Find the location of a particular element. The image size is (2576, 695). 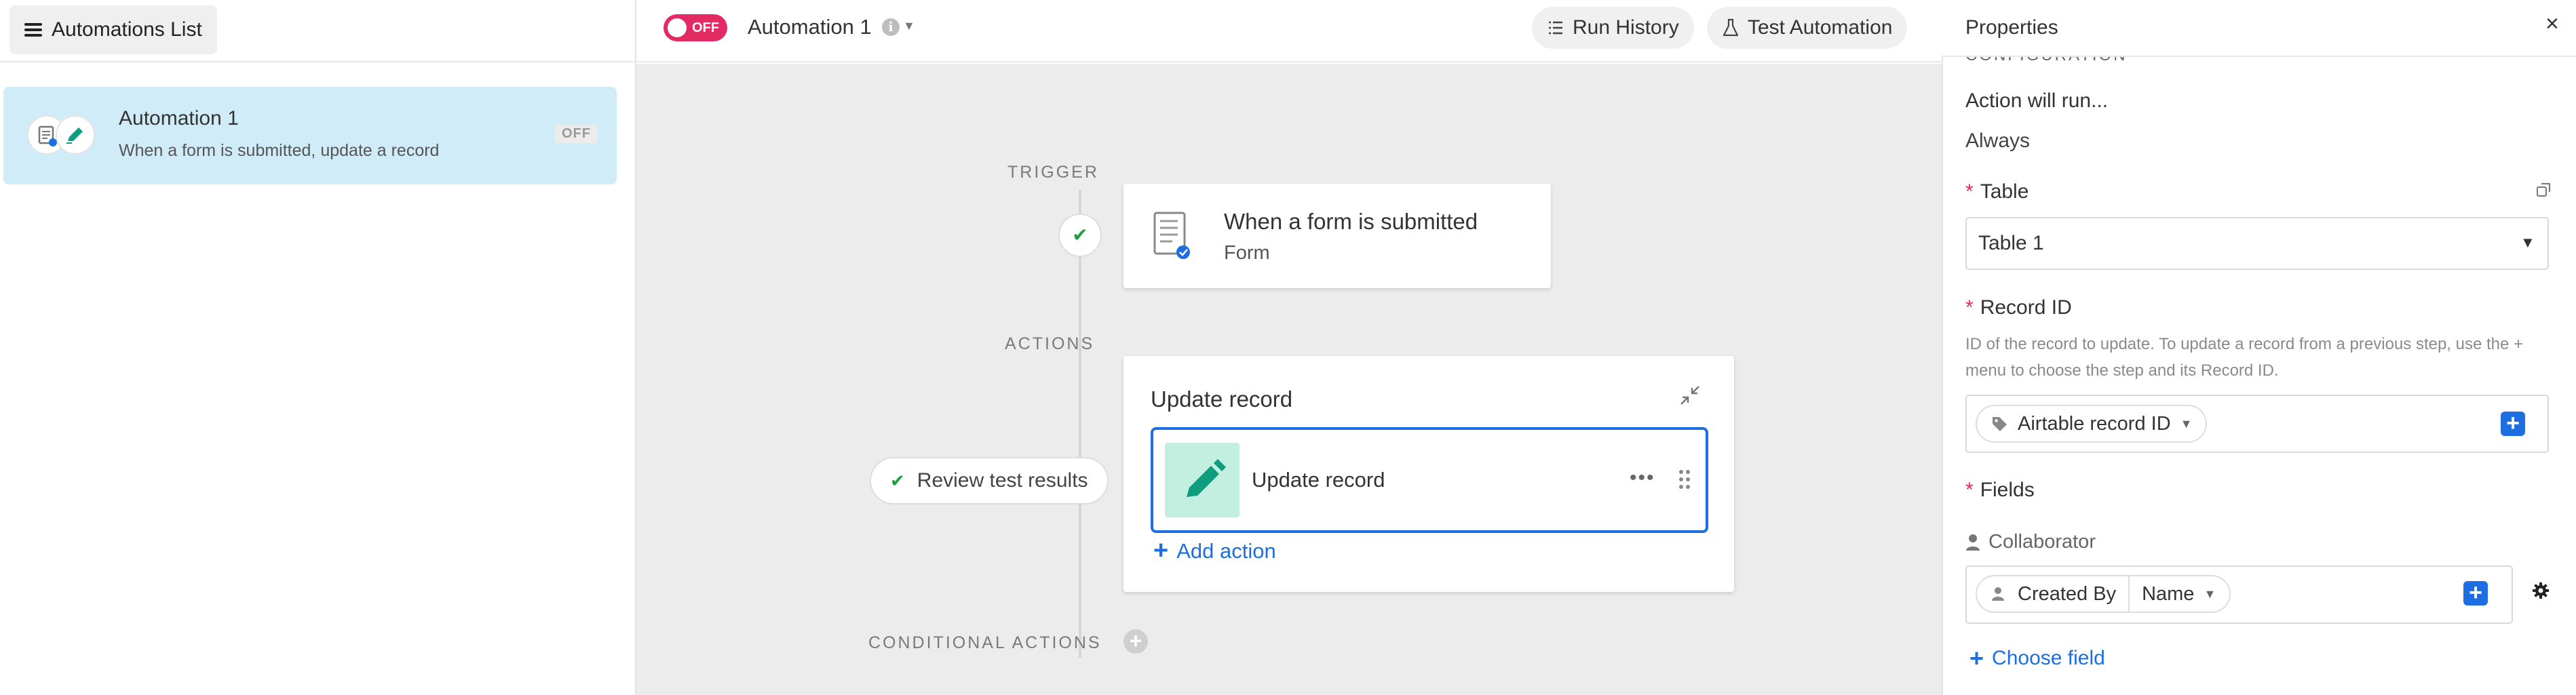

name-sub-field: Name is located at coordinates (2168, 594).